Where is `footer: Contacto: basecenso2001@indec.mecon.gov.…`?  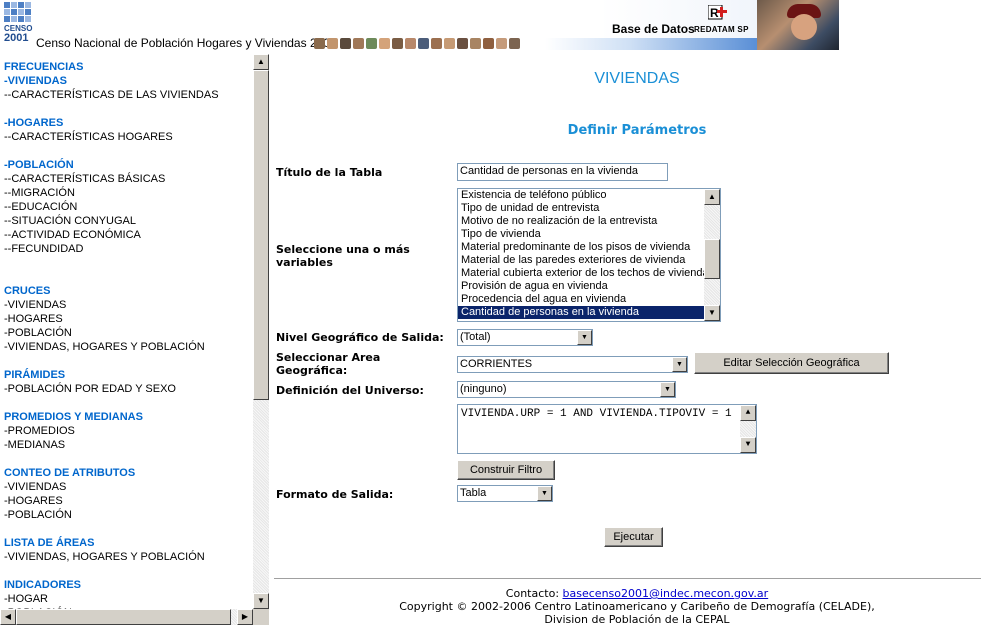
footer: Contacto: basecenso2001@indec.mecon.gov.… is located at coordinates (626, 606).